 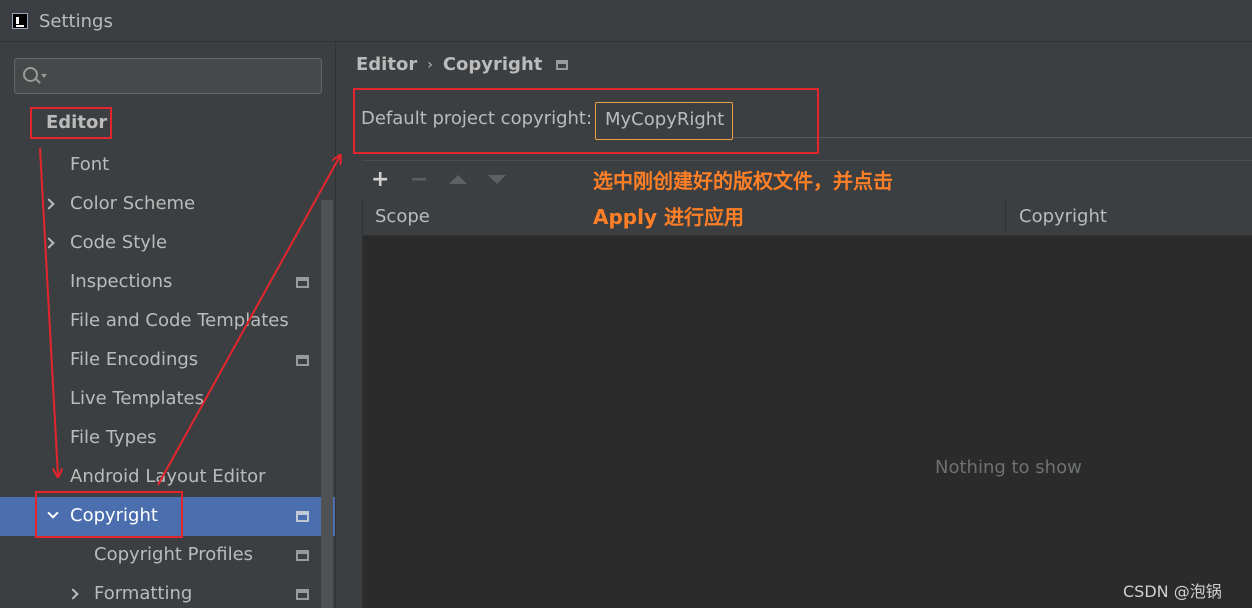 I want to click on sidebar-item-label: Code Style, so click(x=119, y=242).